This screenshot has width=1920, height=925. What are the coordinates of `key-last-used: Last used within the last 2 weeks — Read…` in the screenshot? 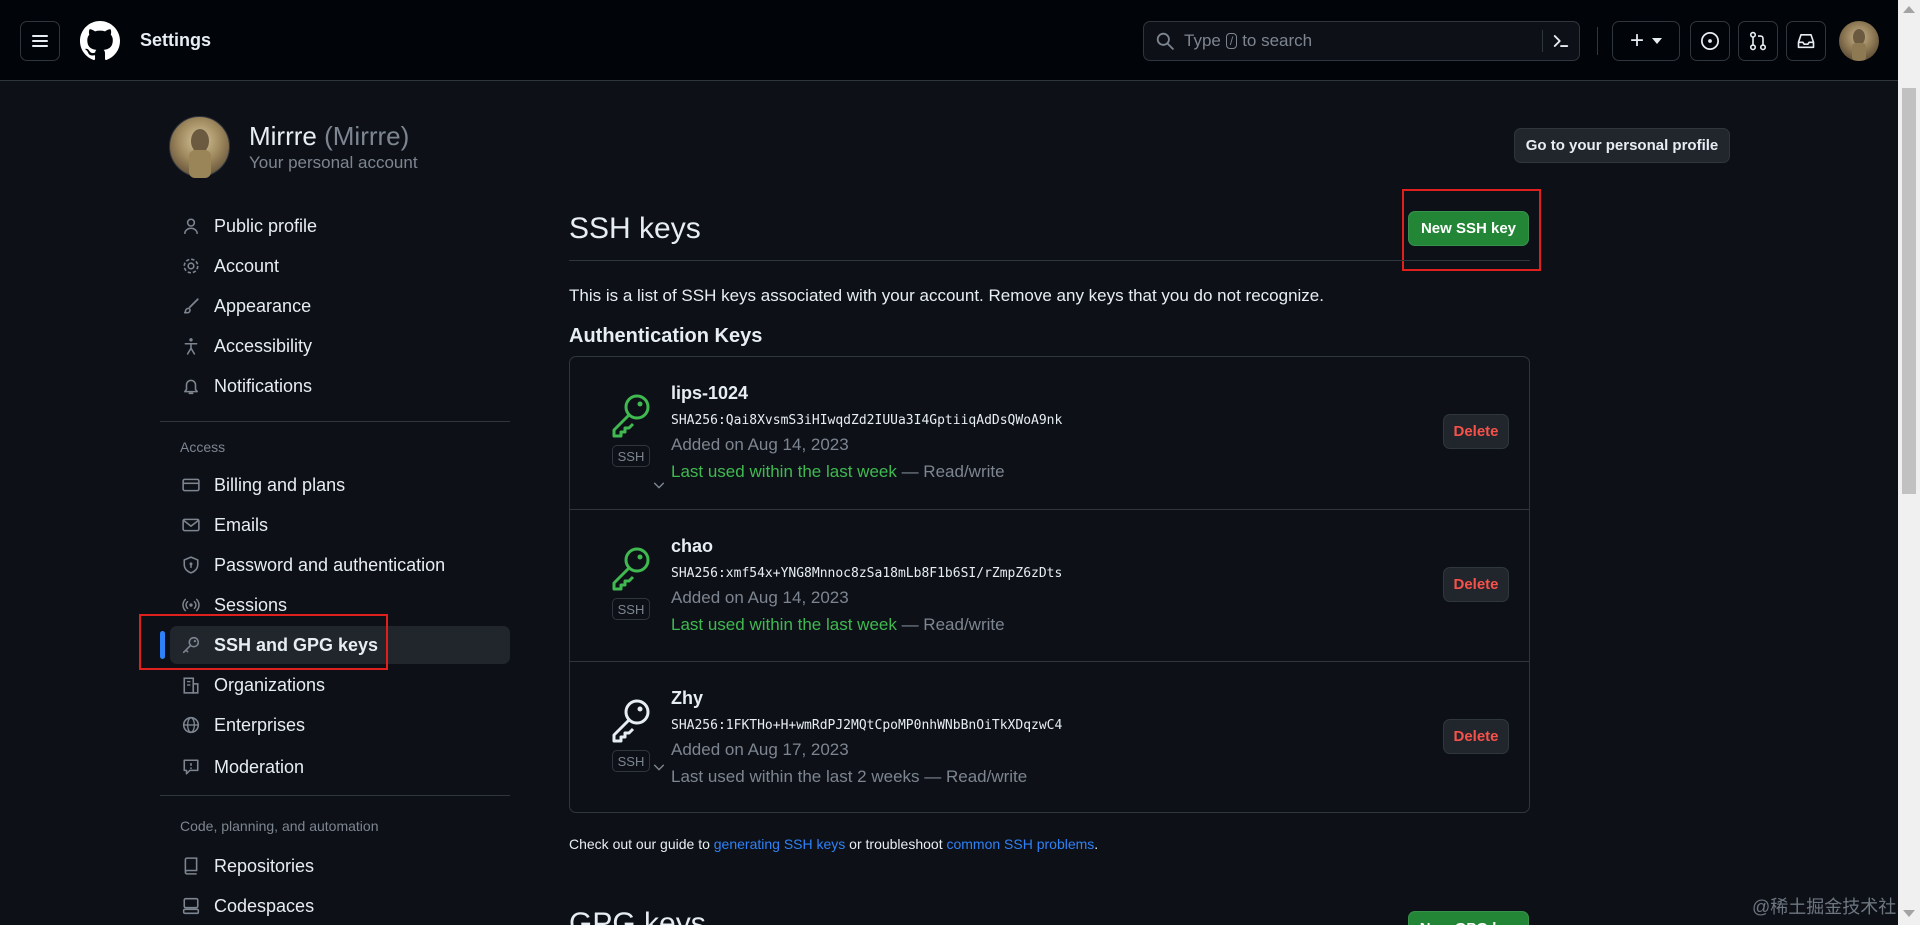 It's located at (849, 777).